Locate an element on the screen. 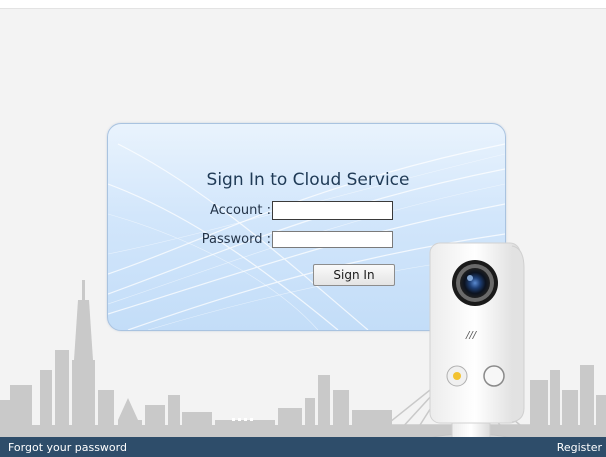 The width and height of the screenshot is (606, 457). page-title: Sign In to Cloud Service is located at coordinates (308, 180).